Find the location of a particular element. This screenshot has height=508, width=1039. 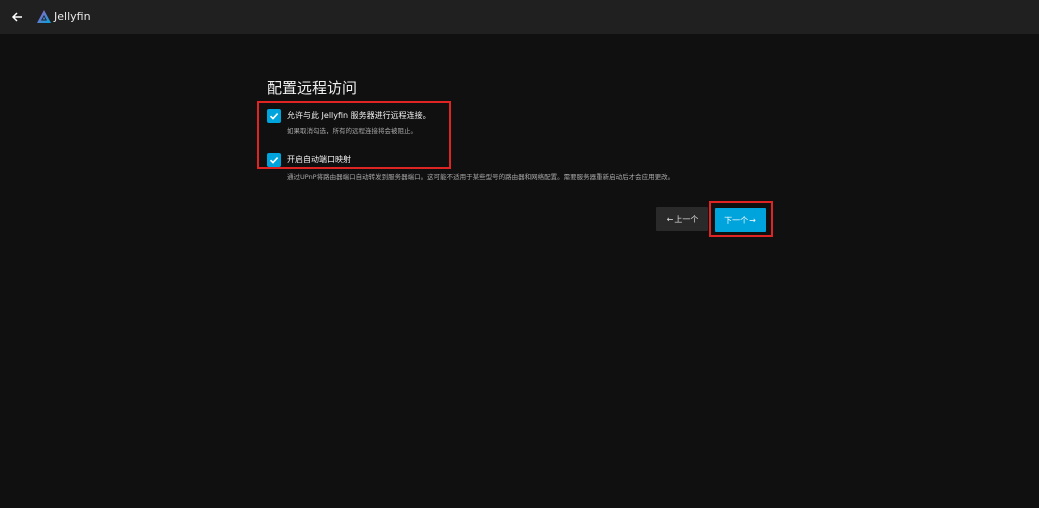

arrow-left-icon is located at coordinates (16, 17).